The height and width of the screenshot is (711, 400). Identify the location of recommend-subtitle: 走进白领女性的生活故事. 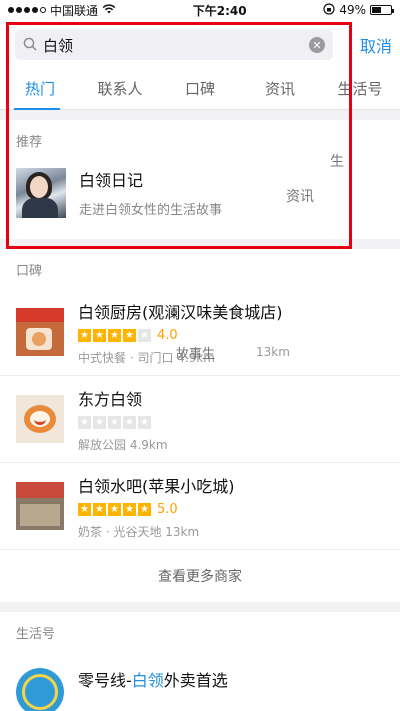
(151, 210).